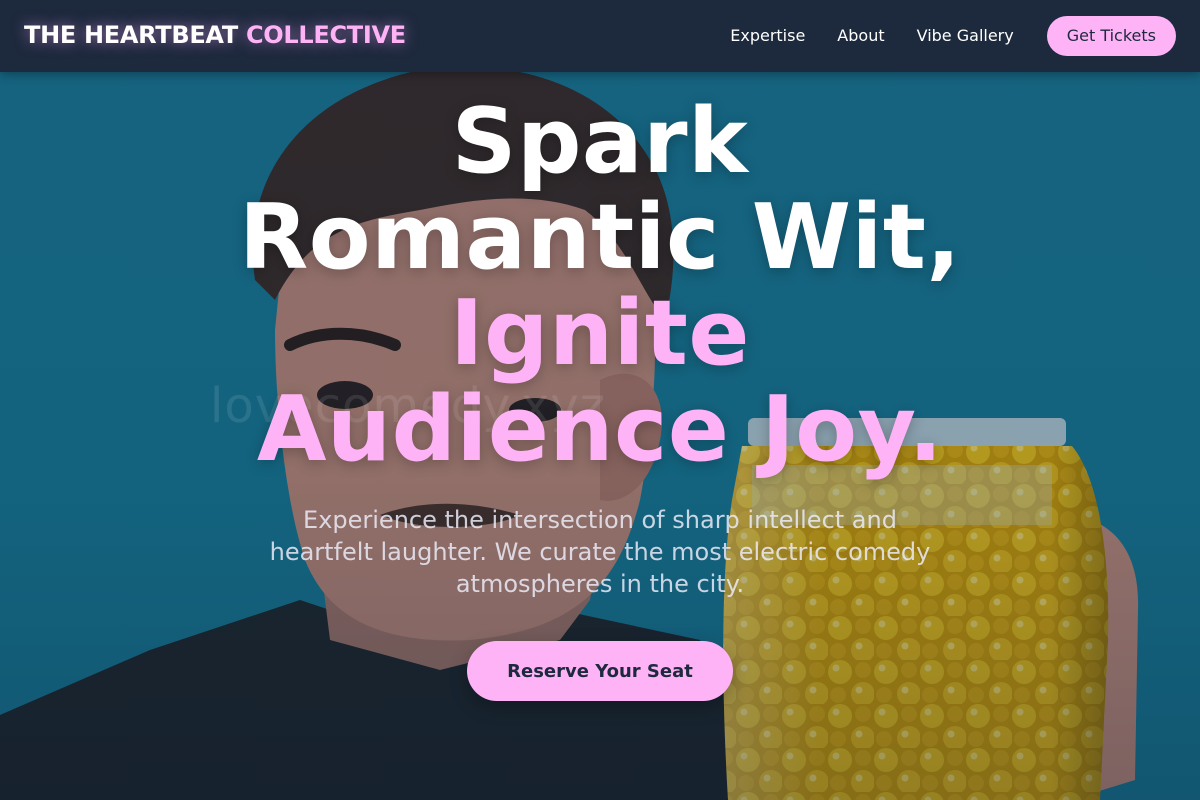 Image resolution: width=1200 pixels, height=800 pixels. I want to click on nav-link-about: About, so click(860, 36).